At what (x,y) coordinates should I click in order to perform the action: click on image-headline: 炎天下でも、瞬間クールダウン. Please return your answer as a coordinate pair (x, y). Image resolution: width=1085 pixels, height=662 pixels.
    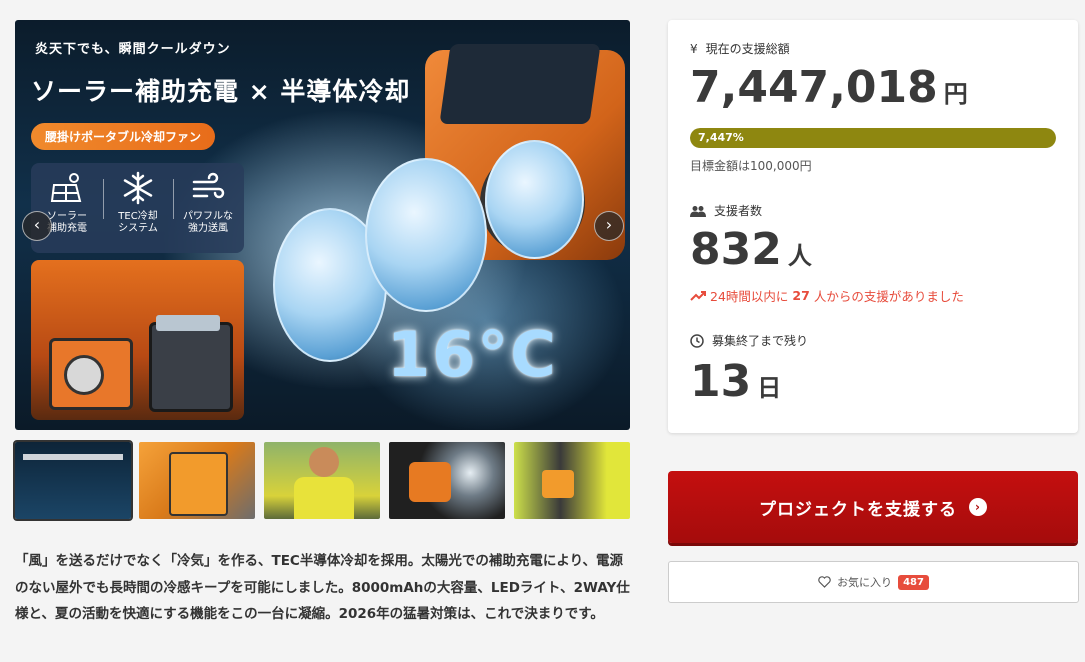
    Looking at the image, I should click on (133, 49).